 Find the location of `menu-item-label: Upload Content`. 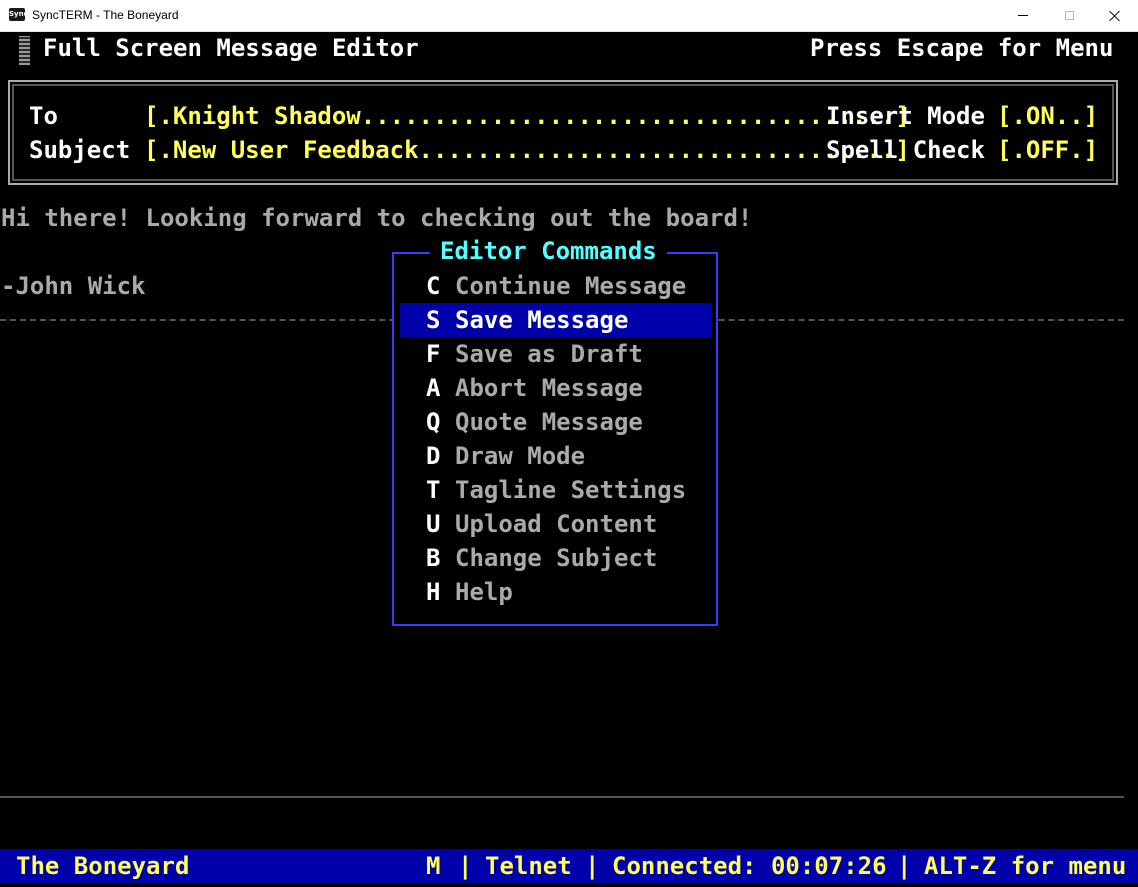

menu-item-label: Upload Content is located at coordinates (556, 524).